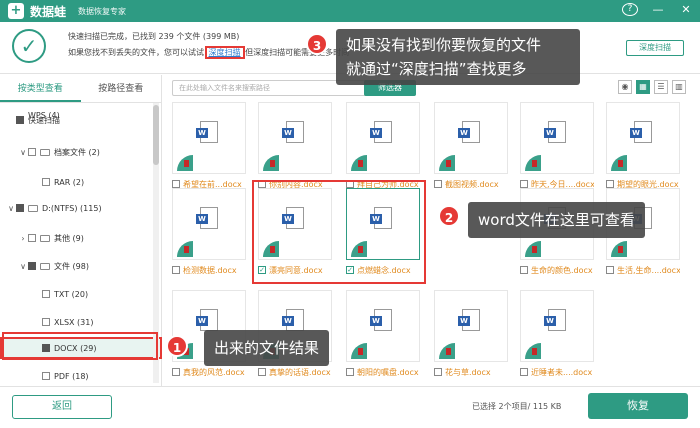 Image resolution: width=700 pixels, height=428 pixels. Describe the element at coordinates (630, 9) in the screenshot. I see `help-icon: ?` at that location.